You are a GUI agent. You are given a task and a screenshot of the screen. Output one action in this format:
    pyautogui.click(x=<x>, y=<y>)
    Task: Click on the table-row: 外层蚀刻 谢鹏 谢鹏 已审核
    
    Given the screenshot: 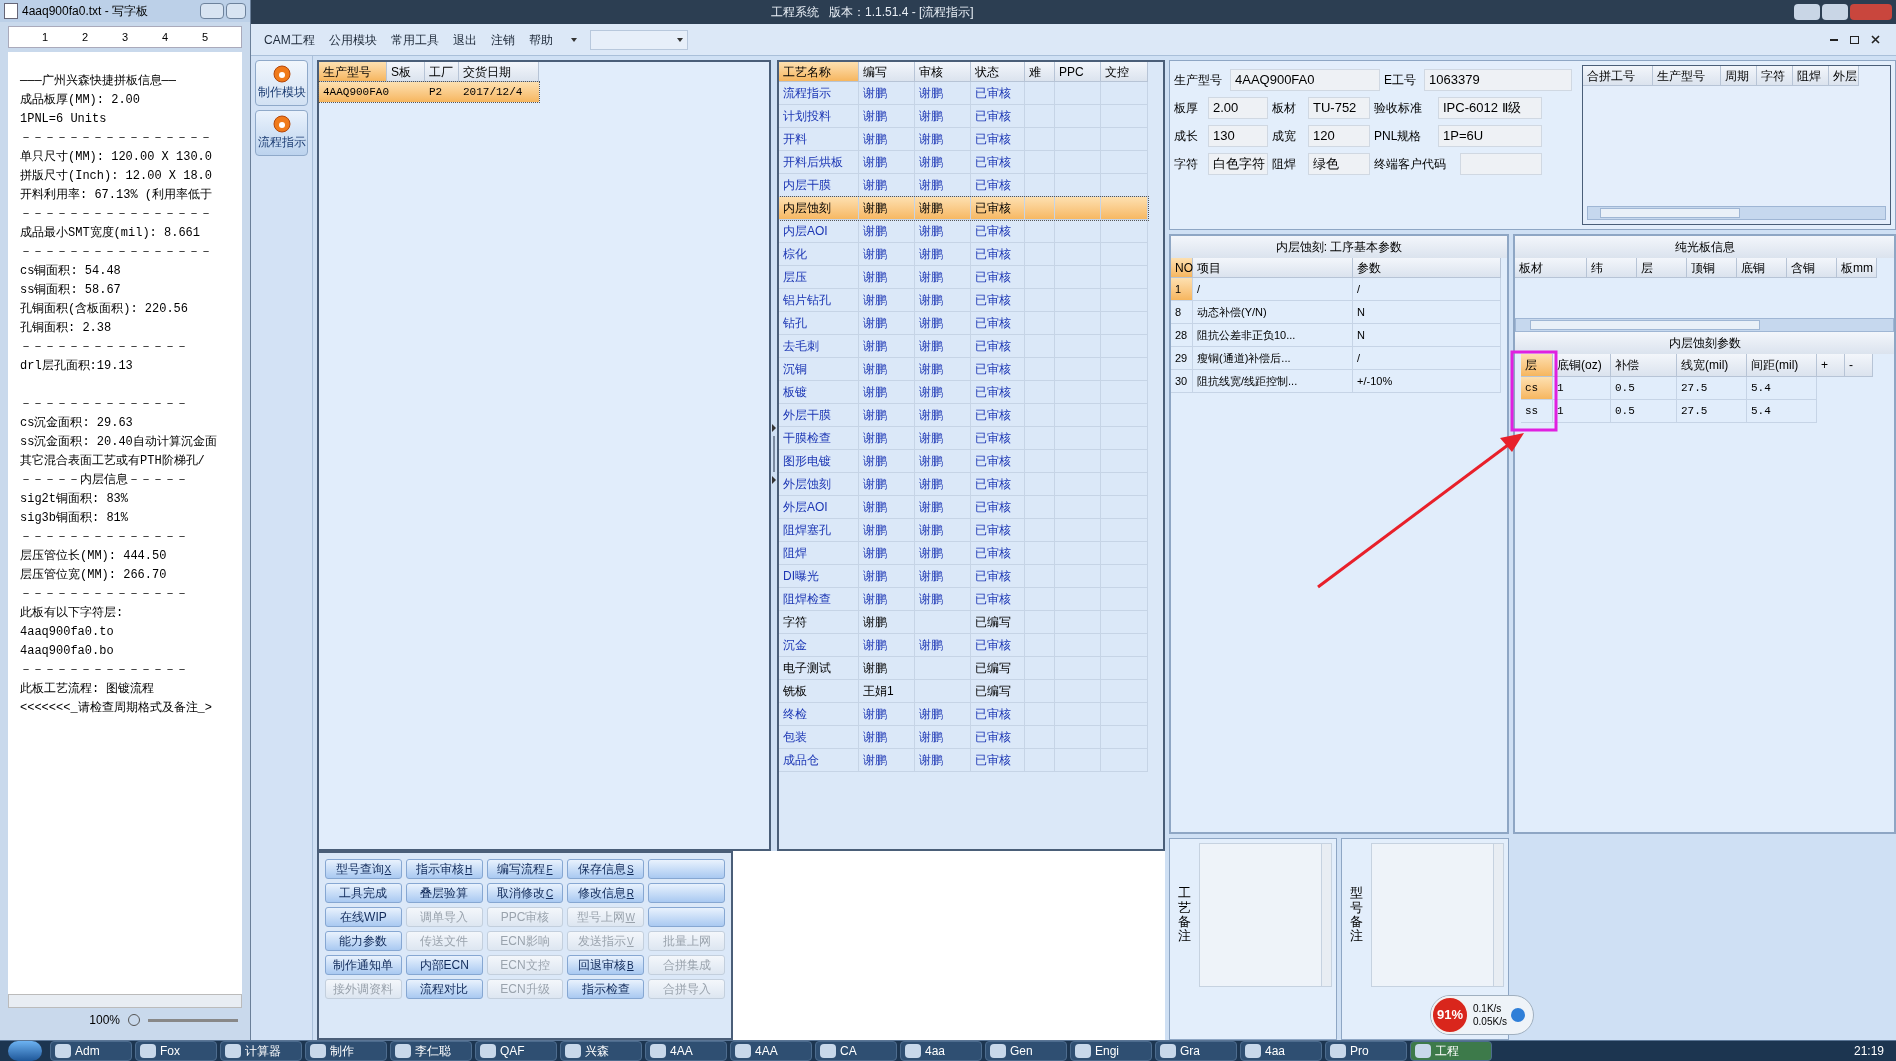 What is the action you would take?
    pyautogui.click(x=963, y=484)
    